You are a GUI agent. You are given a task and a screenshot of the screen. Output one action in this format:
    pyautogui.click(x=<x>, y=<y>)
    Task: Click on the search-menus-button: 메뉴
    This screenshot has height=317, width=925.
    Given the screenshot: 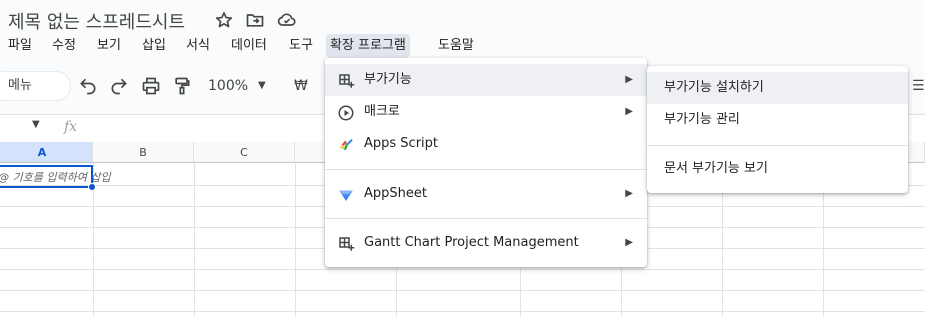 What is the action you would take?
    pyautogui.click(x=35, y=86)
    